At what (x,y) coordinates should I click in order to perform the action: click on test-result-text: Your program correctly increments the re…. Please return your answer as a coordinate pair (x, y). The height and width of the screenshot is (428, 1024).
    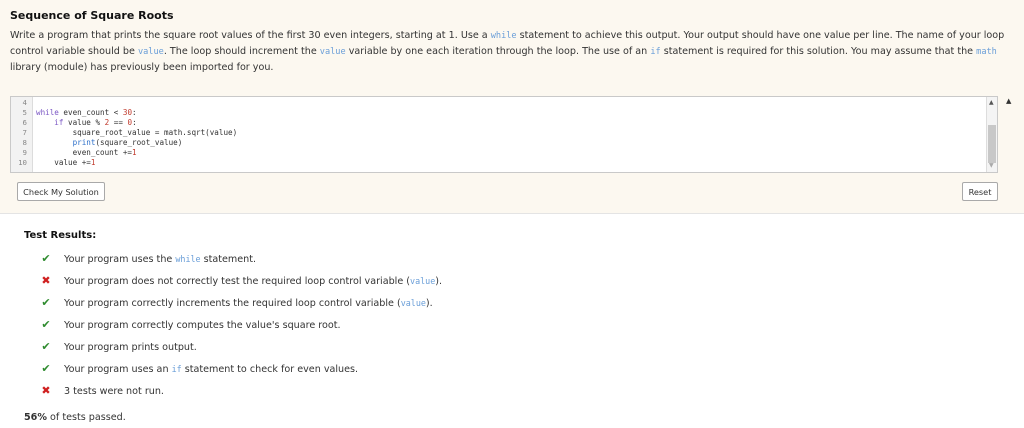
    Looking at the image, I should click on (248, 303).